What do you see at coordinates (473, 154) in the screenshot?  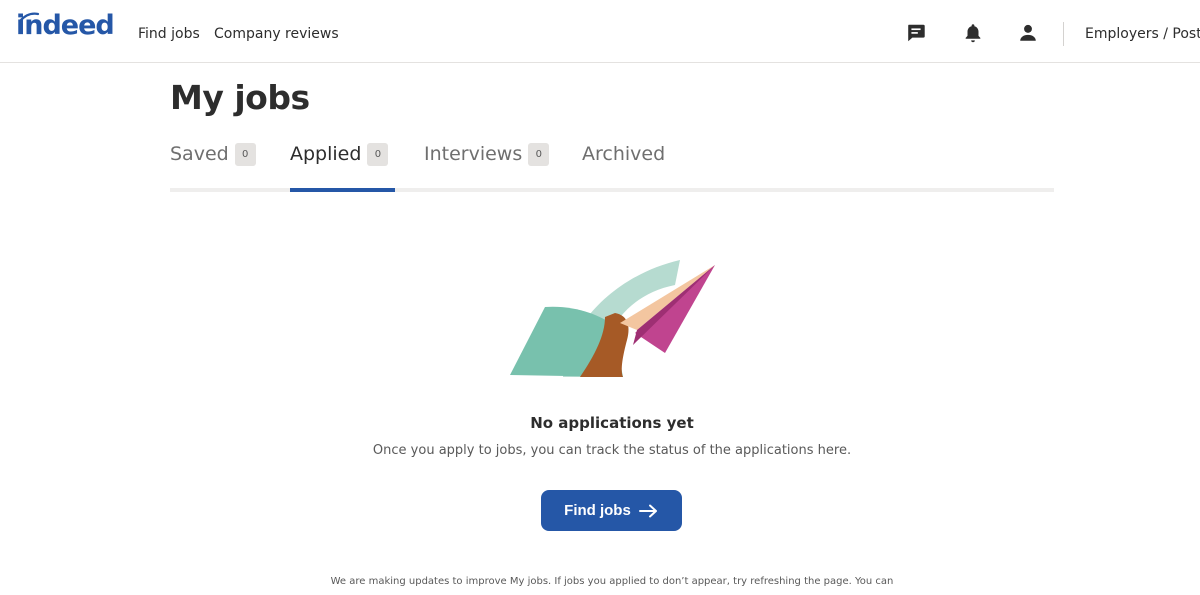 I see `tab-interviews-label: Interviews` at bounding box center [473, 154].